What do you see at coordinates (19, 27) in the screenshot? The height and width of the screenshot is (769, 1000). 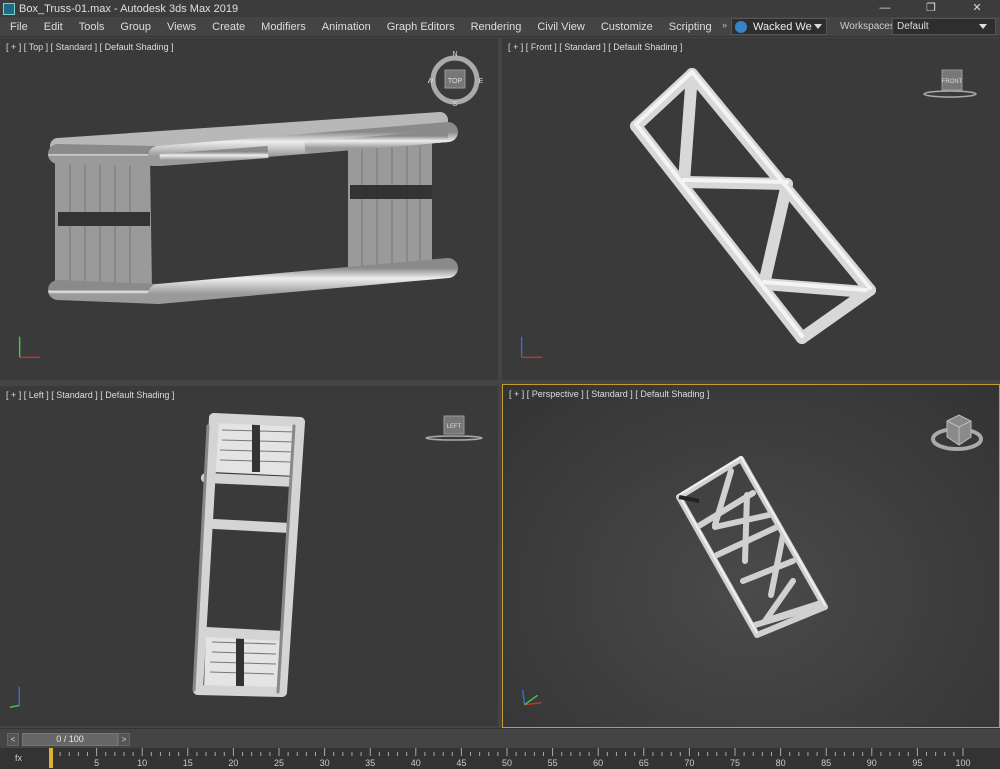 I see `menu-file: File` at bounding box center [19, 27].